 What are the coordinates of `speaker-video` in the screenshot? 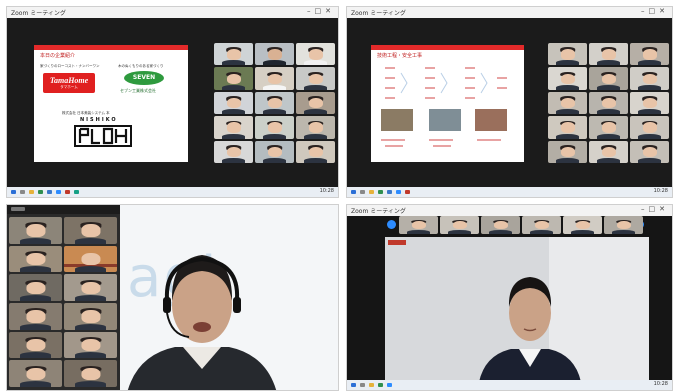 It's located at (202, 317).